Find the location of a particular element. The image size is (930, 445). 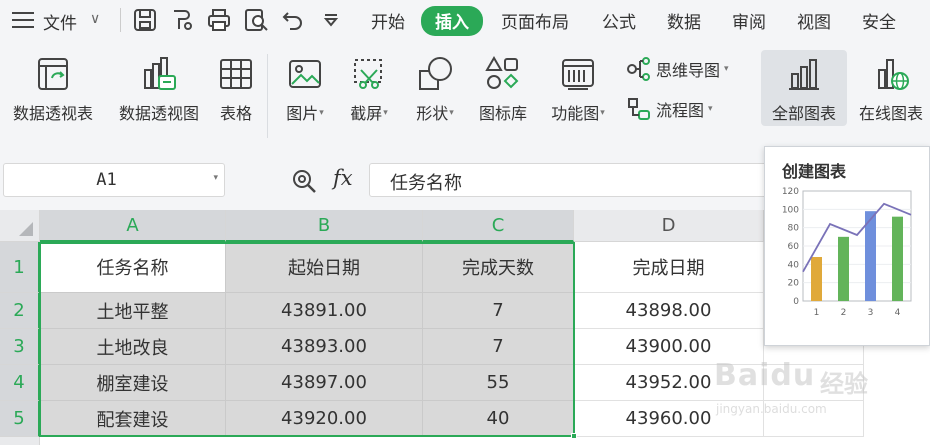

pivot-table-button: 数据透视表 is located at coordinates (53, 88).